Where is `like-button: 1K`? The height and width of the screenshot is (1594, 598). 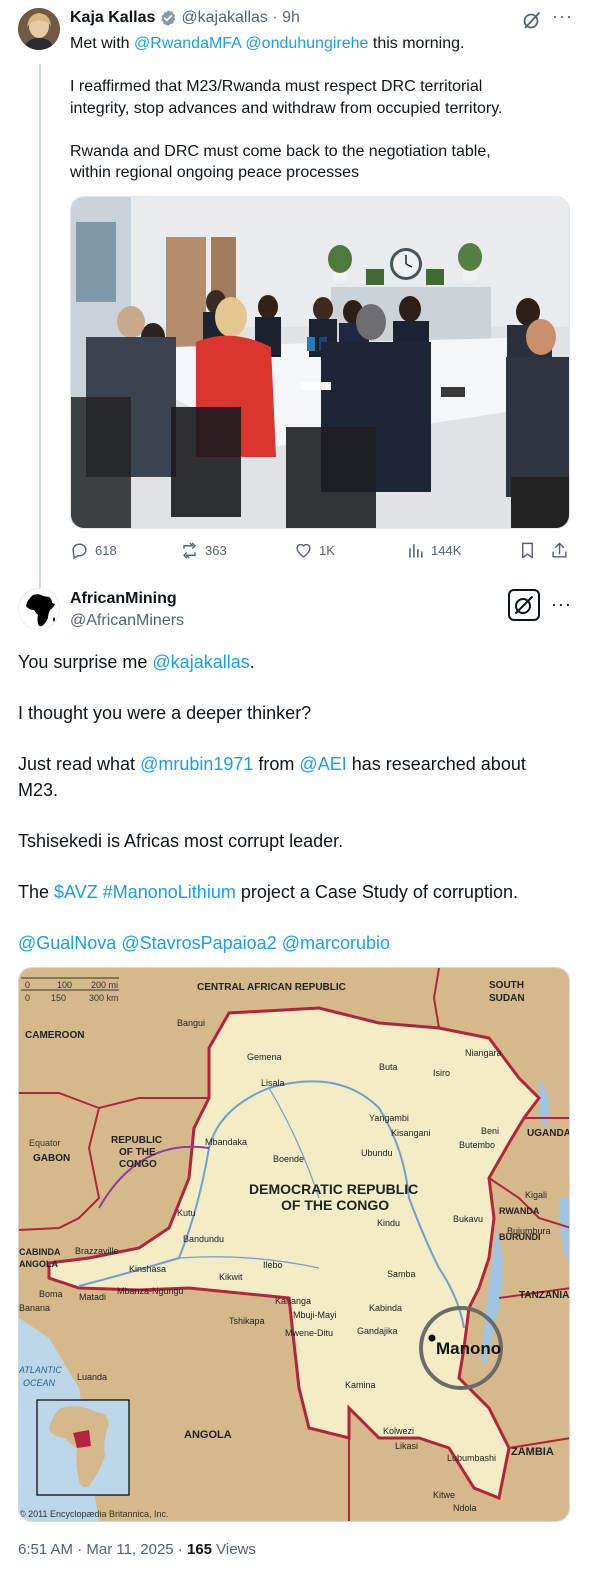 like-button: 1K is located at coordinates (314, 550).